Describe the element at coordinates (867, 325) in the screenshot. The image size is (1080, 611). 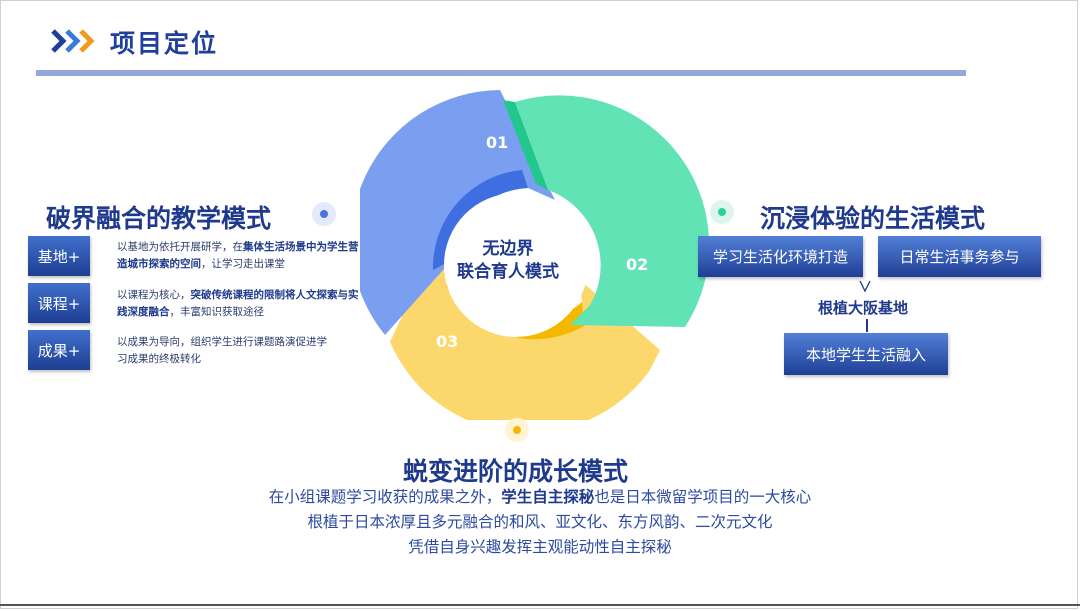
I see `connector-line` at that location.